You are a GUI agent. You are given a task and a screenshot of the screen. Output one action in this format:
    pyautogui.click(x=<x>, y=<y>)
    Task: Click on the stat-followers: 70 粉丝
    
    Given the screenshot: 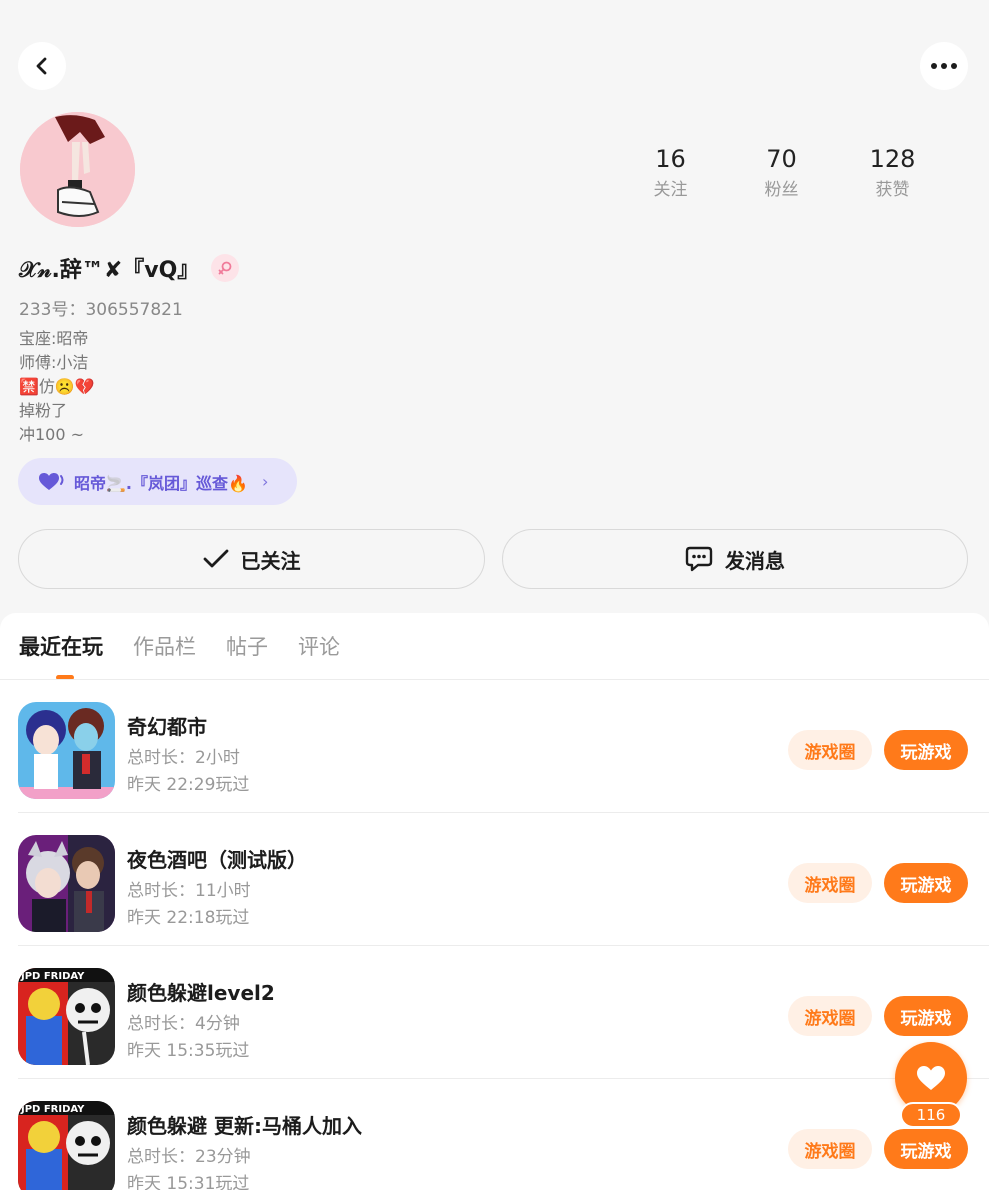 What is the action you would take?
    pyautogui.click(x=781, y=172)
    